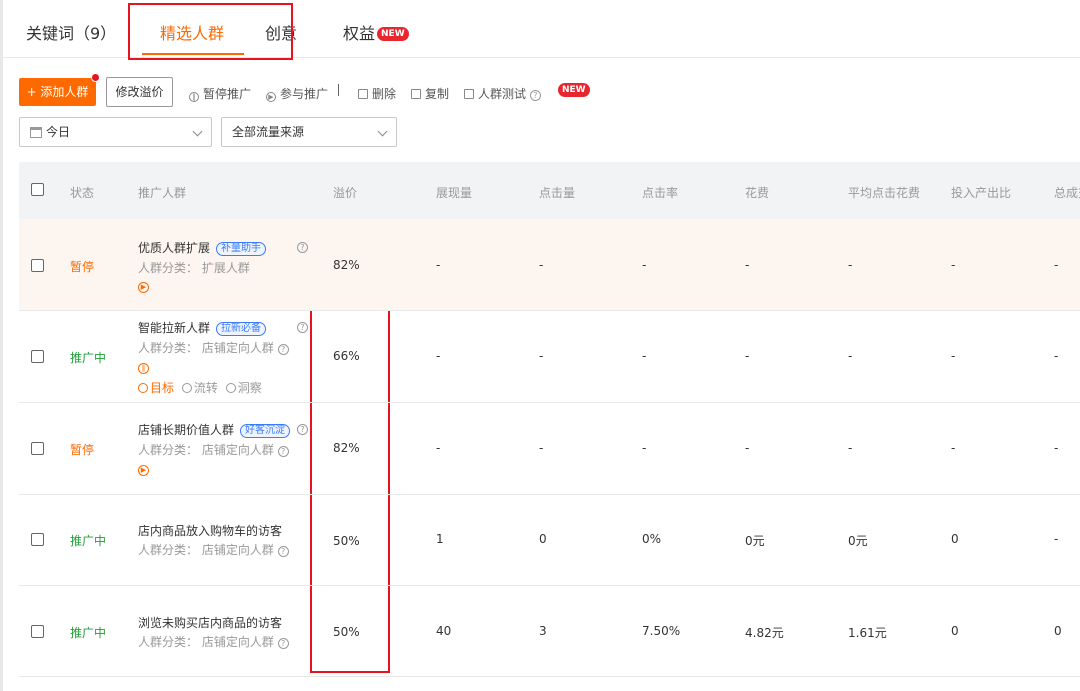 The width and height of the screenshot is (1080, 691). Describe the element at coordinates (143, 388) in the screenshot. I see `target-icon` at that location.